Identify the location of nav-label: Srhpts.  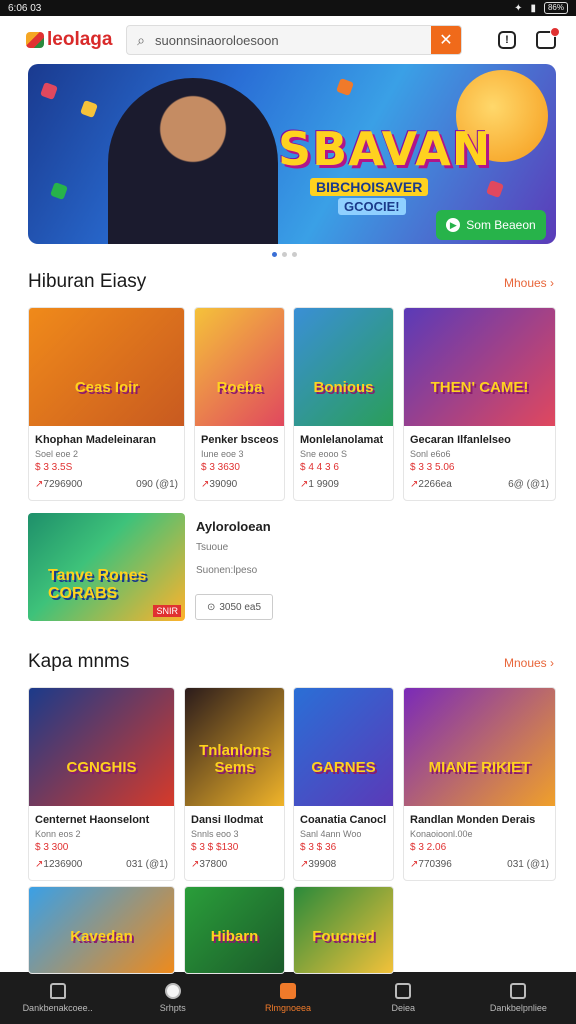
(172, 1008).